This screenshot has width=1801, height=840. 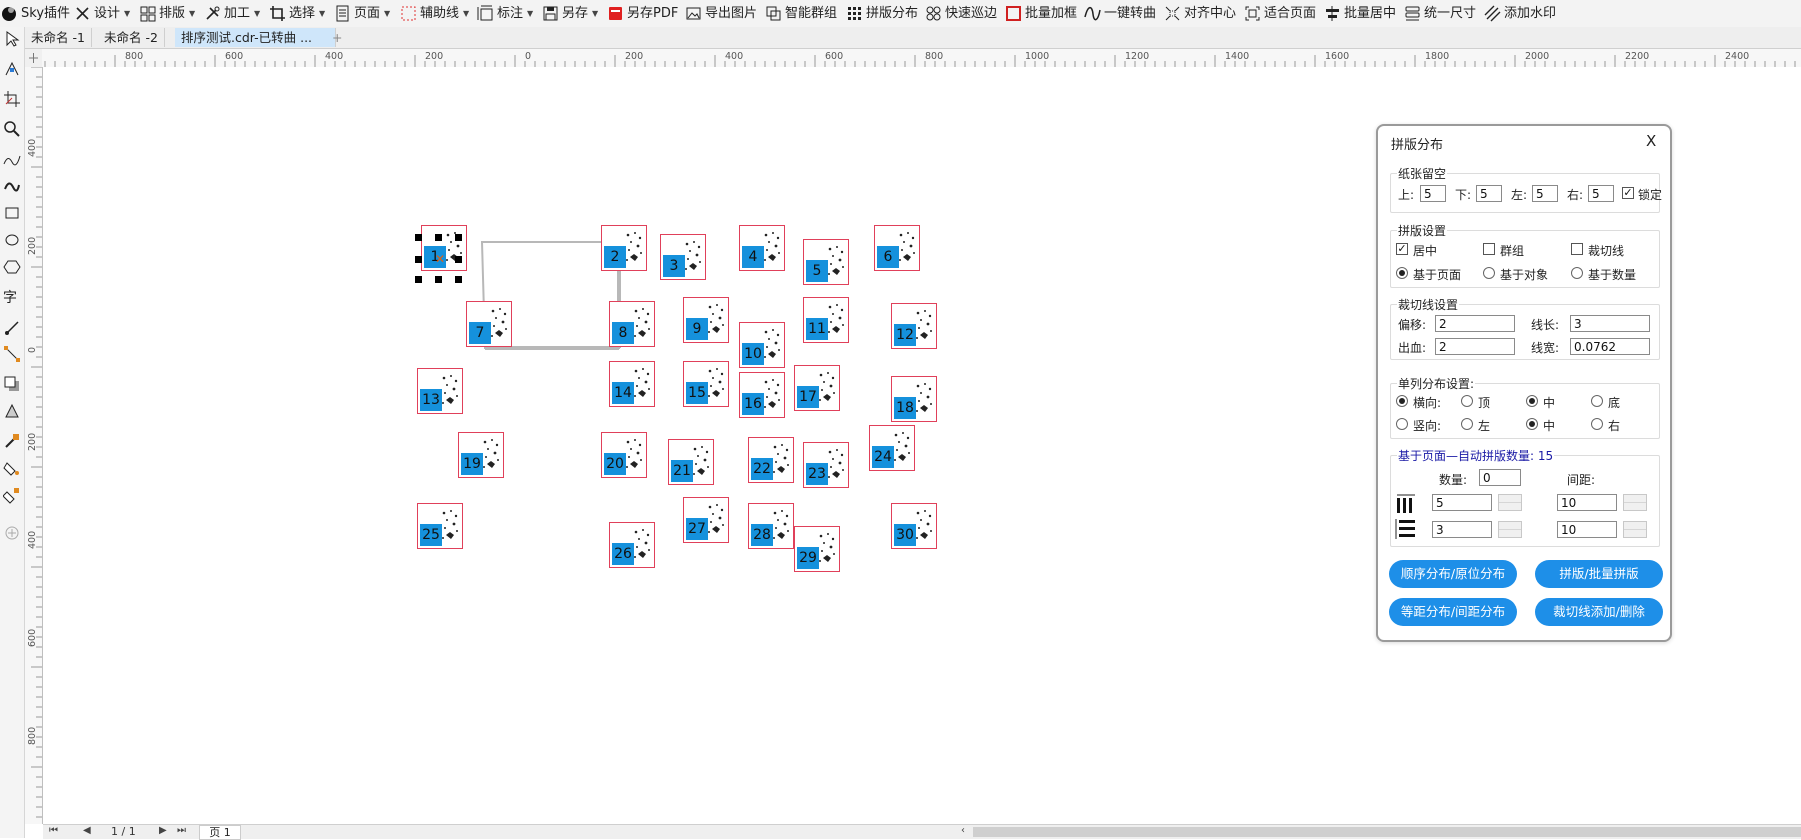 What do you see at coordinates (489, 324) in the screenshot?
I see `tile-7: 7` at bounding box center [489, 324].